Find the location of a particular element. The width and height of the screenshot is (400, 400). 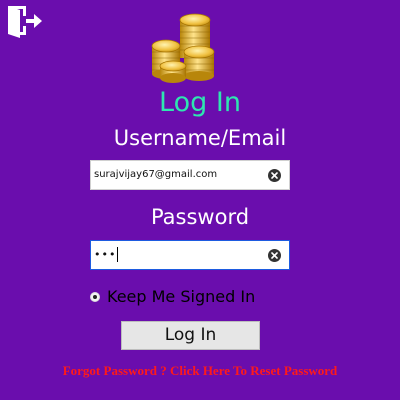

password-label: Password is located at coordinates (200, 217).